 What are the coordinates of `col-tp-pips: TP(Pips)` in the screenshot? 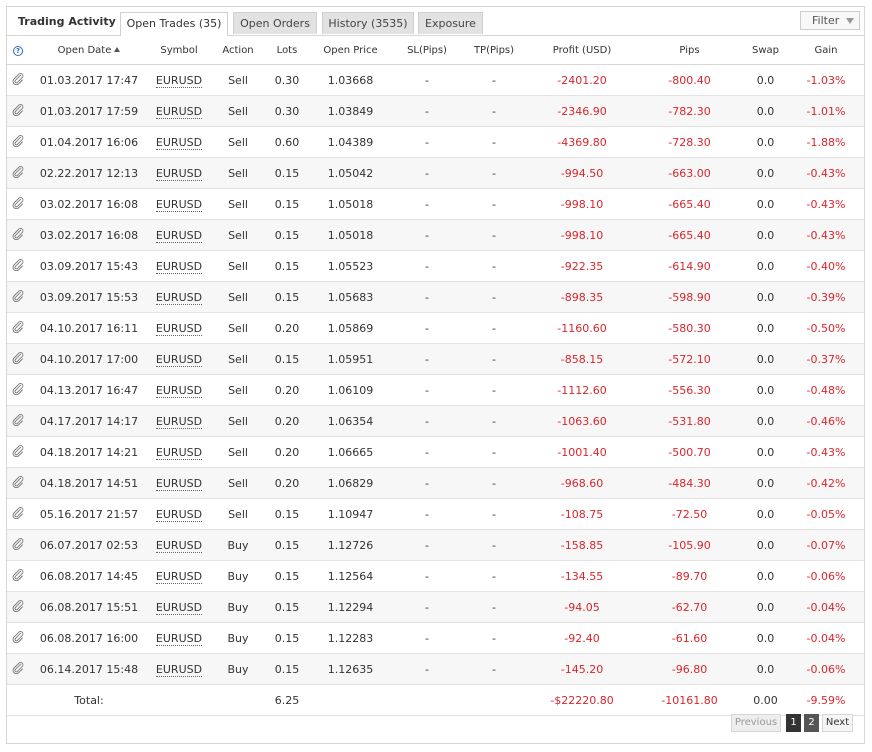 It's located at (494, 50).